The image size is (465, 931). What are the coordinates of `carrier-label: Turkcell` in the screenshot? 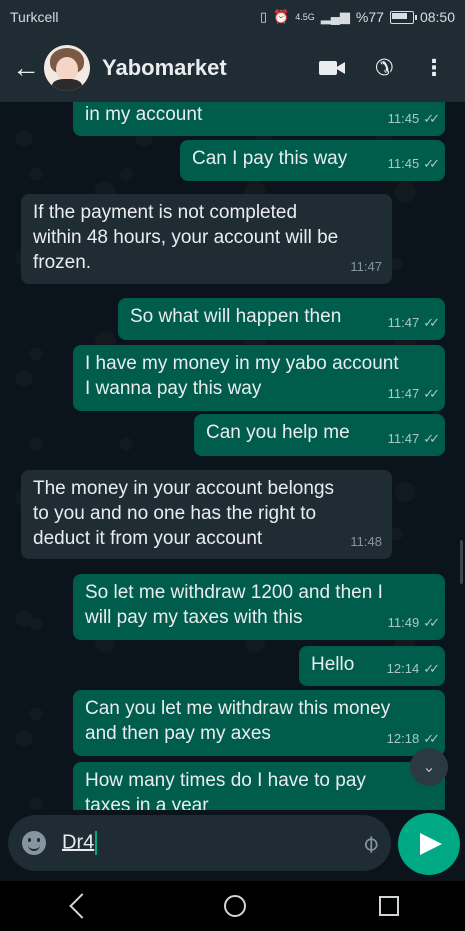 It's located at (34, 17).